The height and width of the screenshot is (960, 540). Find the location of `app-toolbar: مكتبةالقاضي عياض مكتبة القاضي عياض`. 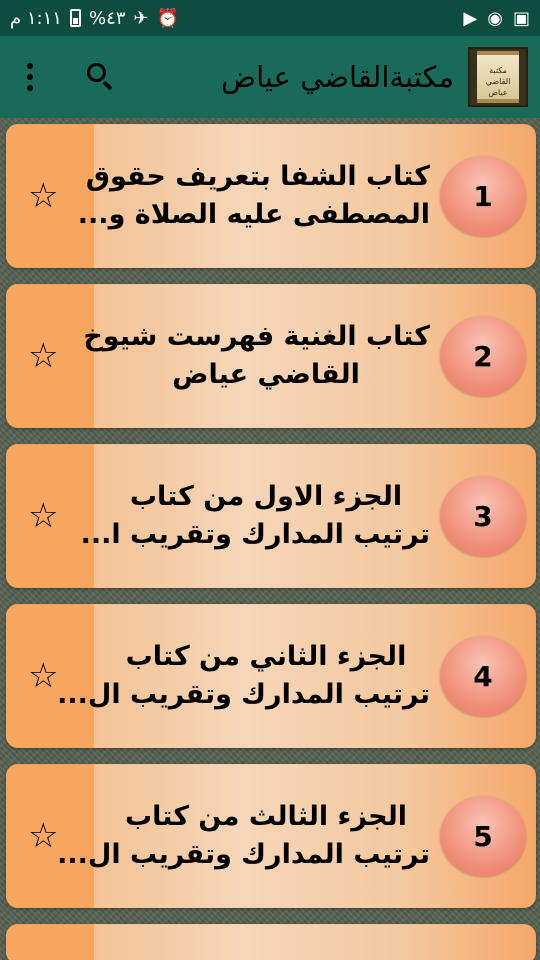

app-toolbar: مكتبةالقاضي عياض مكتبة القاضي عياض is located at coordinates (270, 77).